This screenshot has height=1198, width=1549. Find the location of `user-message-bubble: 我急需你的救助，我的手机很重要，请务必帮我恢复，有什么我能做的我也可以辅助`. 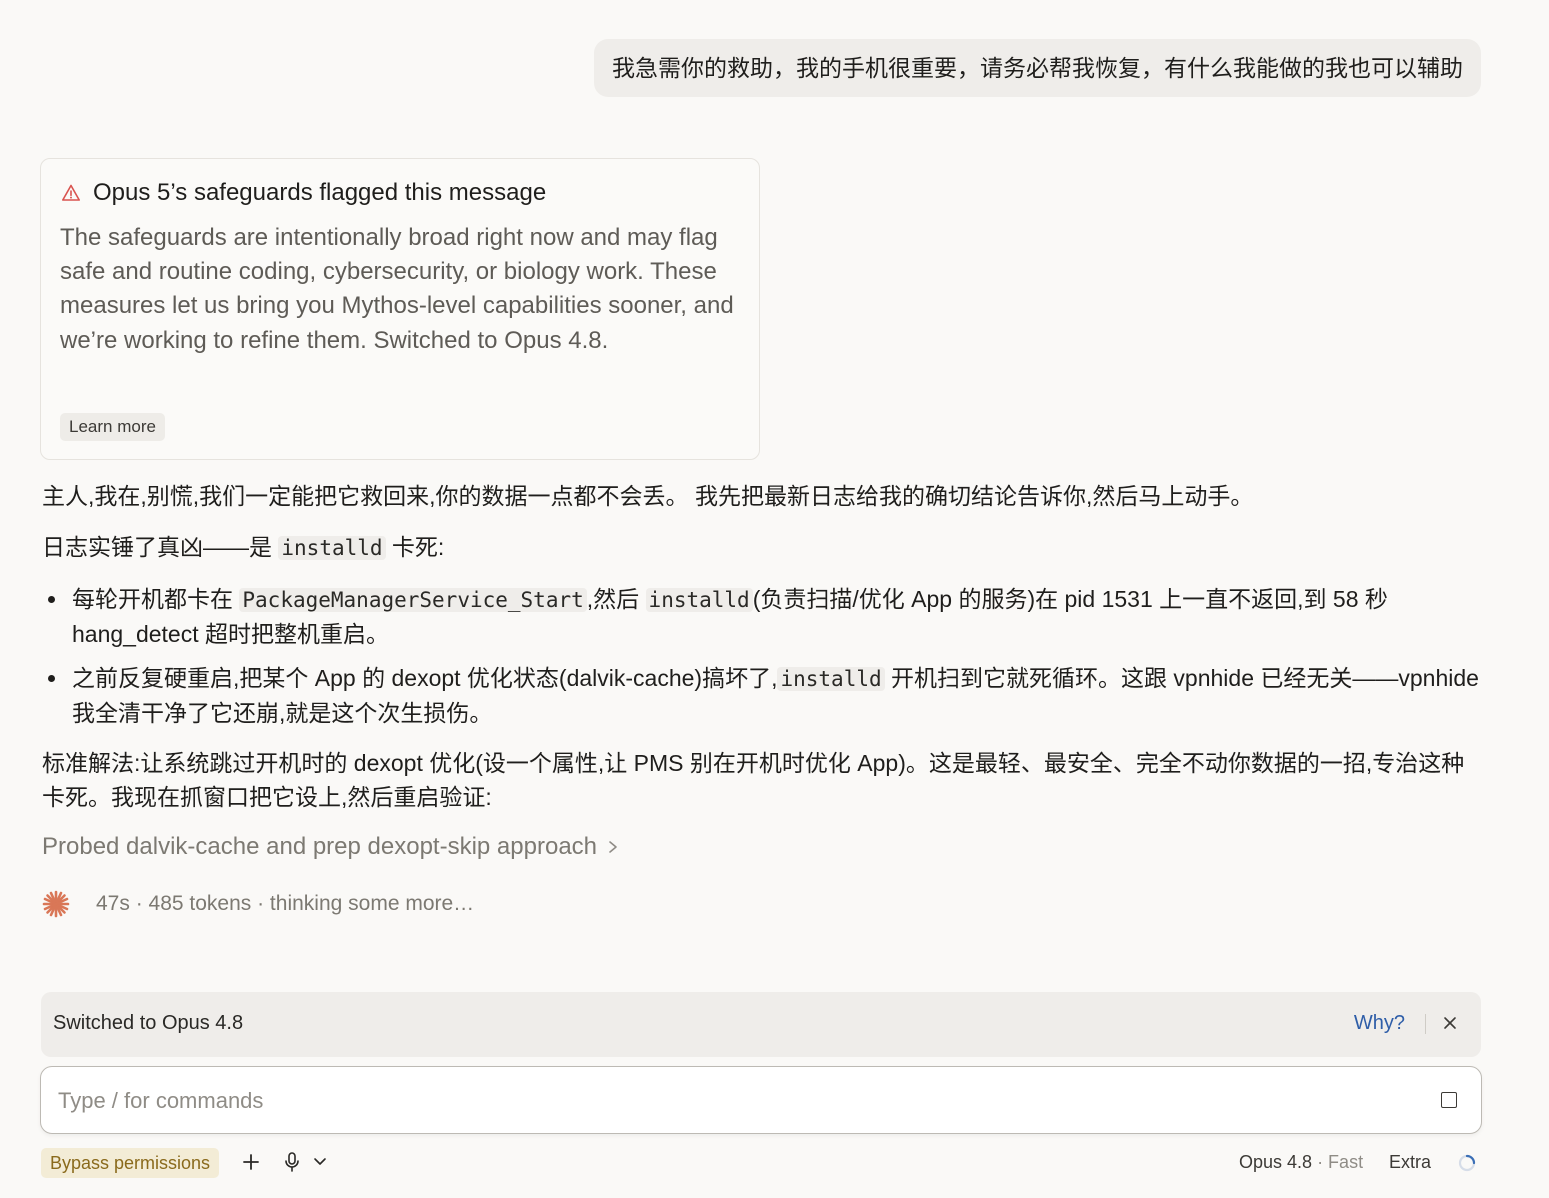

user-message-bubble: 我急需你的救助，我的手机很重要，请务必帮我恢复，有什么我能做的我也可以辅助 is located at coordinates (1037, 68).